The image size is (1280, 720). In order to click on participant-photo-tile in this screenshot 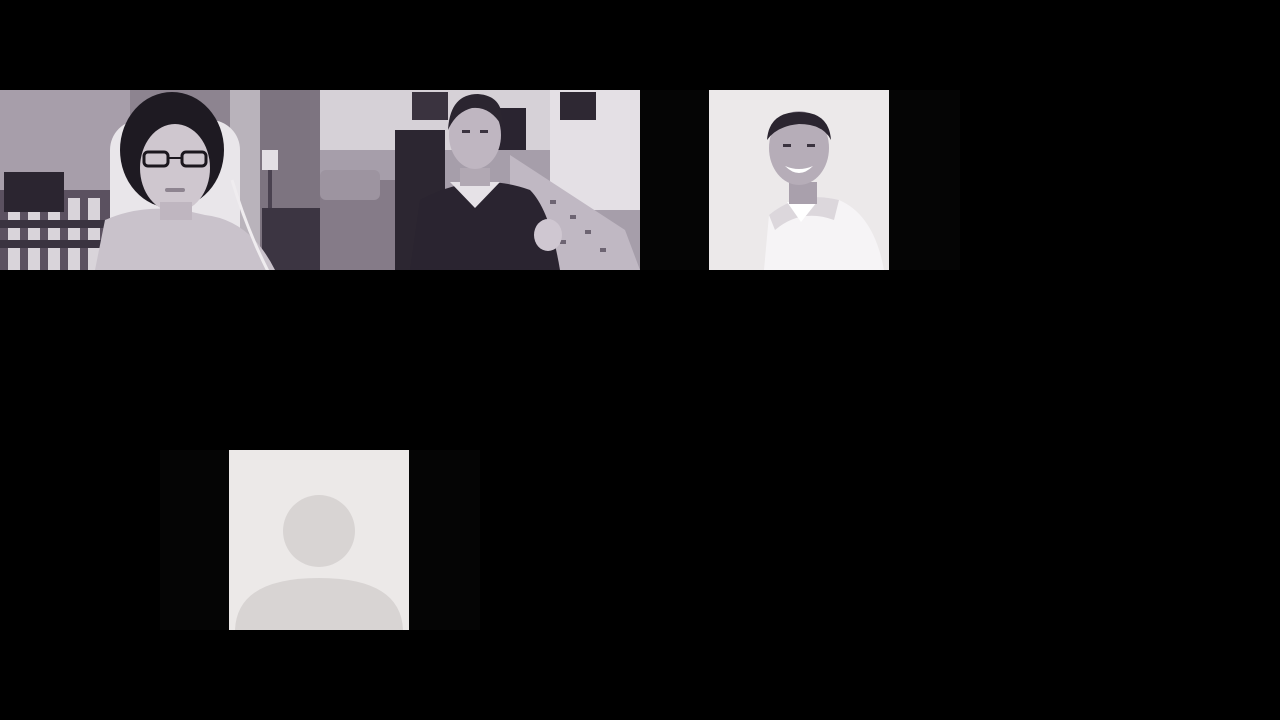, I will do `click(800, 180)`.